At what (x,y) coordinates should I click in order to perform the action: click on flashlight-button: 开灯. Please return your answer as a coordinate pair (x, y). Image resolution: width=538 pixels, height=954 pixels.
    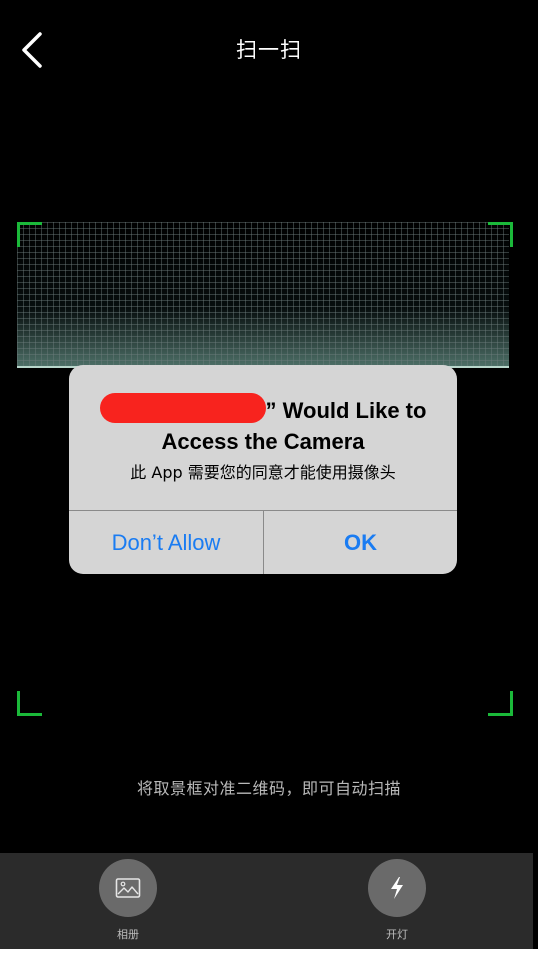
    Looking at the image, I should click on (397, 900).